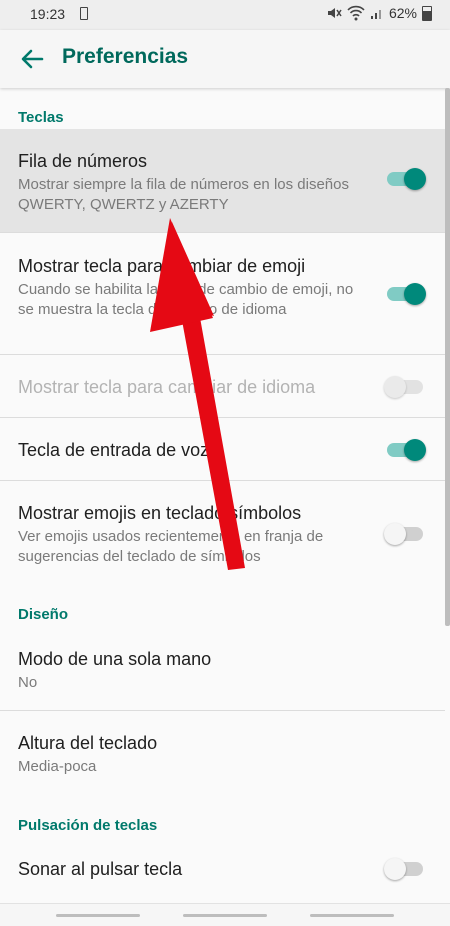  I want to click on battery-percent: 62%, so click(402, 13).